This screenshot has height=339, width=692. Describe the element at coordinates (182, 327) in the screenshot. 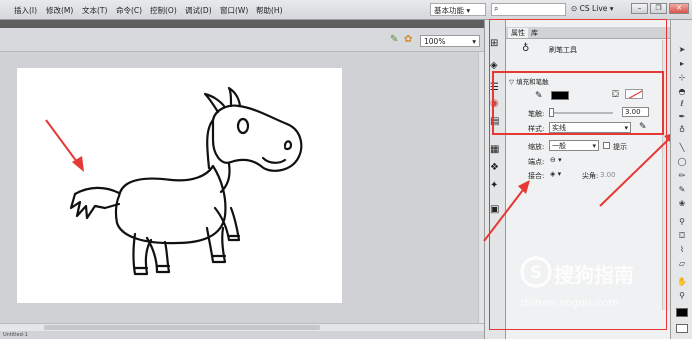

I see `scroll-thumb` at that location.